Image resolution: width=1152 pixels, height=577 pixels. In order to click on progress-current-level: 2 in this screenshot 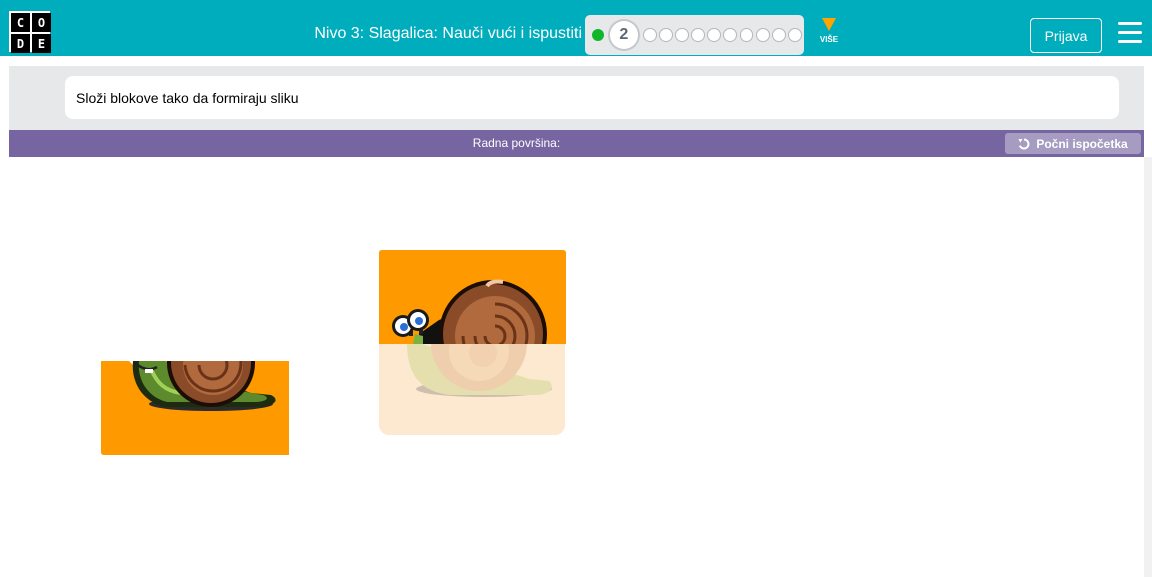, I will do `click(623, 35)`.